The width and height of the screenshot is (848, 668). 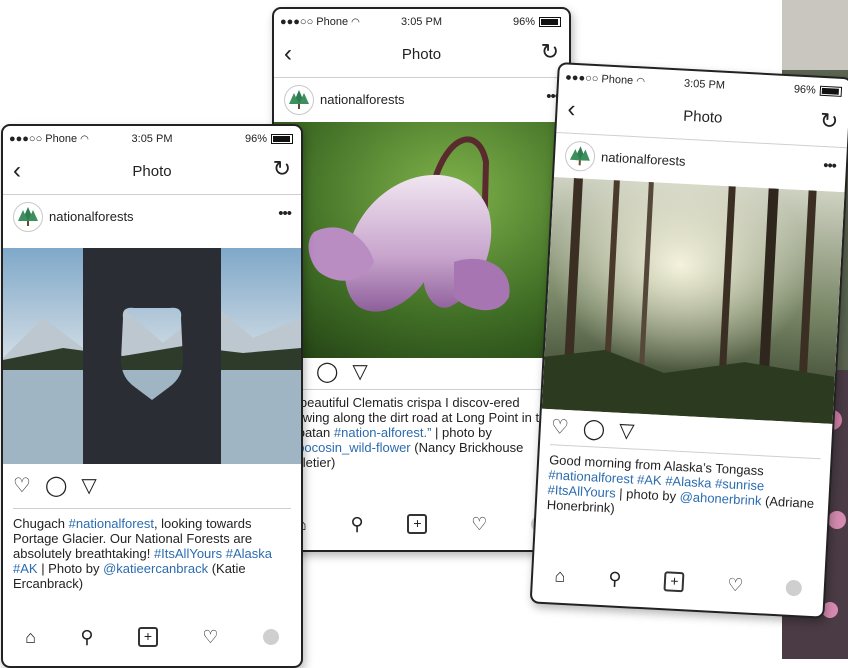 What do you see at coordinates (41, 523) in the screenshot?
I see `caption-text: Chugach` at bounding box center [41, 523].